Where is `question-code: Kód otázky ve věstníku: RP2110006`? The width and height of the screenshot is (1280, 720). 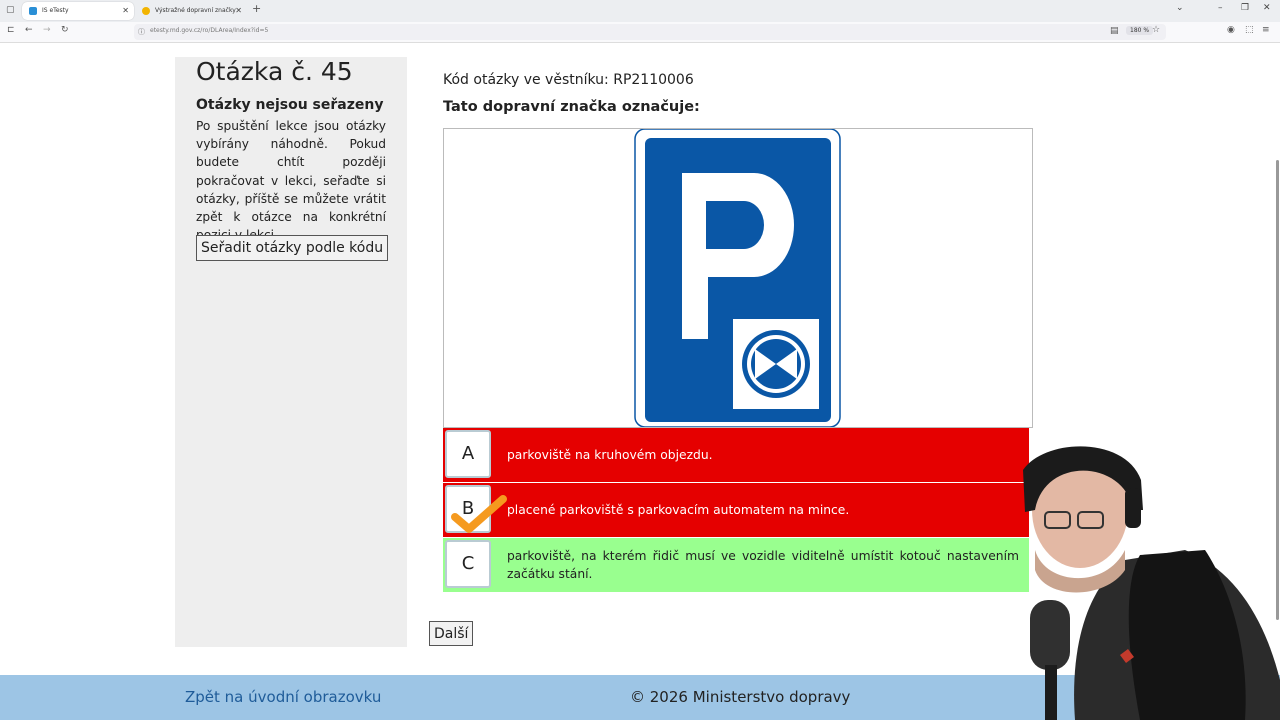 question-code: Kód otázky ve věstníku: RP2110006 is located at coordinates (568, 80).